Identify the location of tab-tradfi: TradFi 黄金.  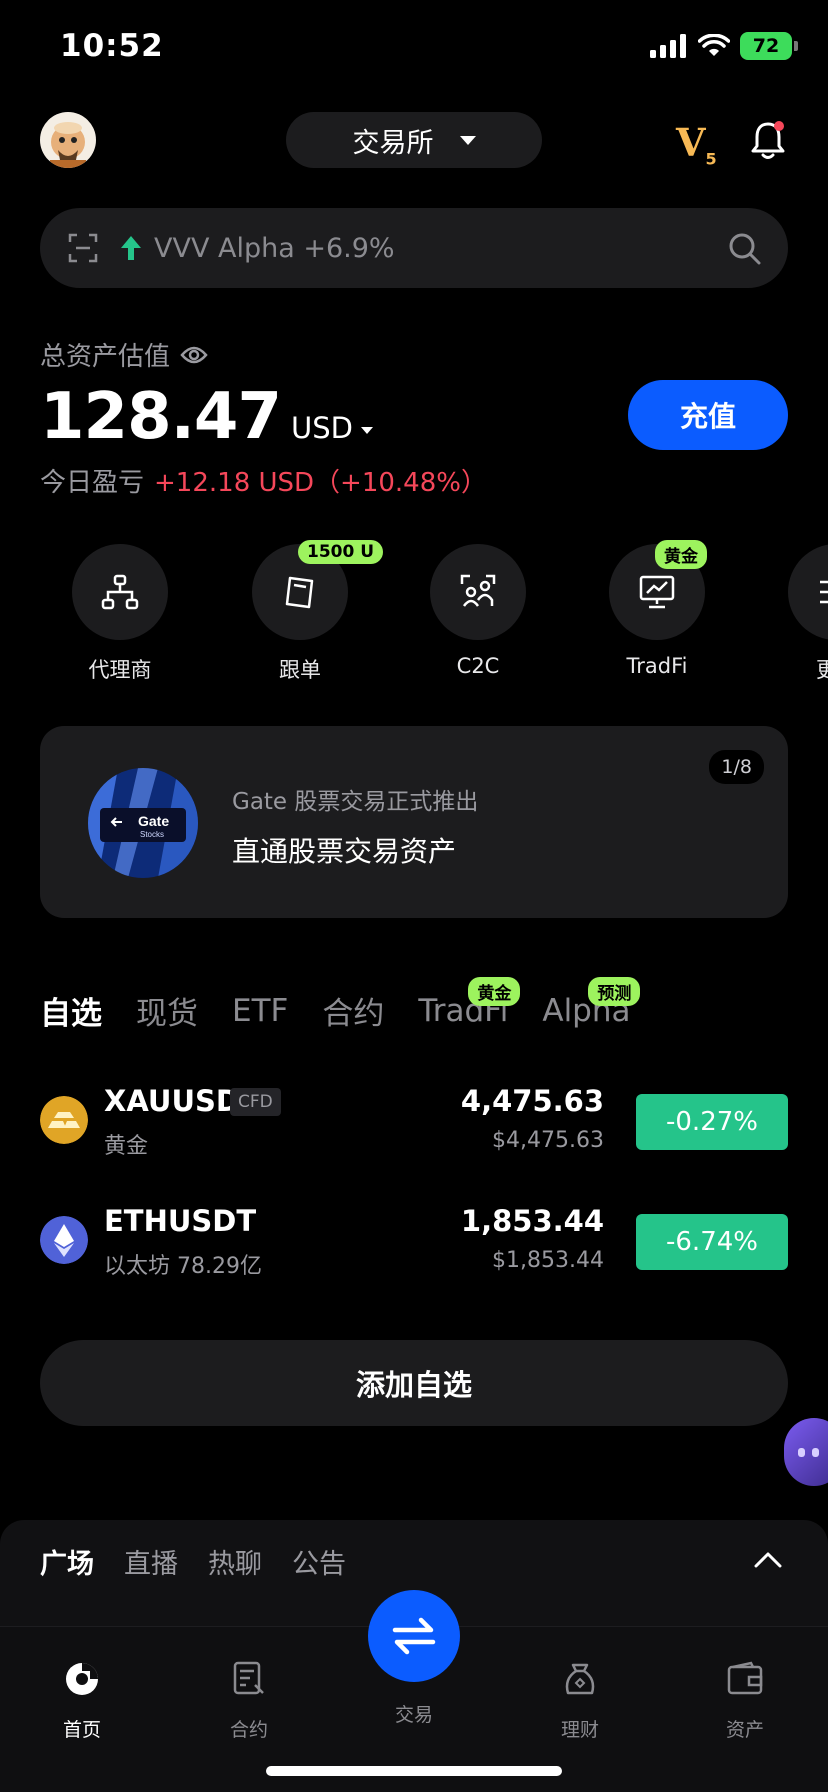
(469, 1002).